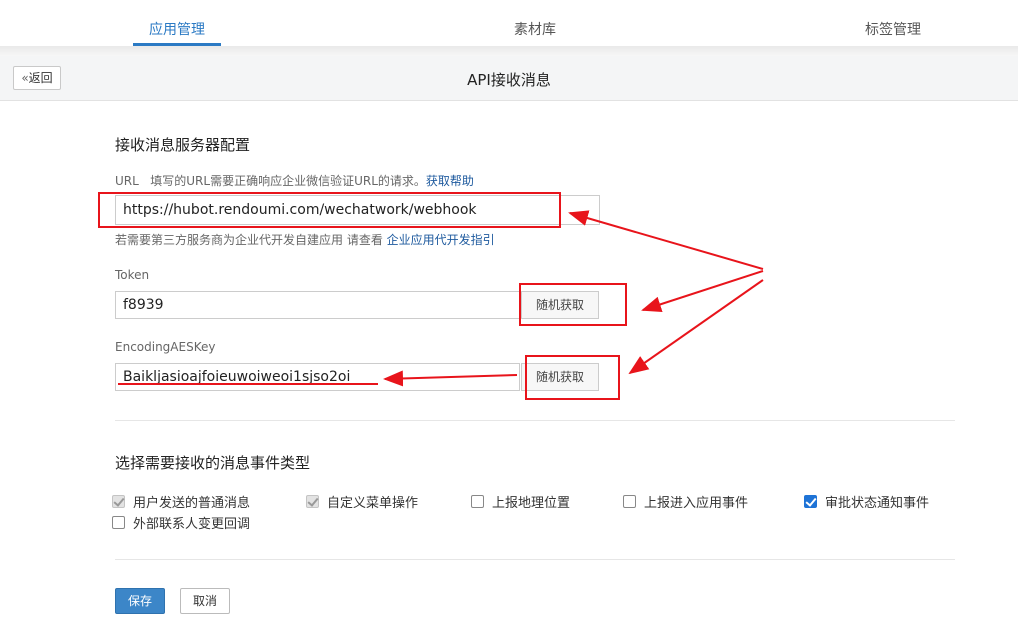 The width and height of the screenshot is (1018, 639). Describe the element at coordinates (127, 181) in the screenshot. I see `url-label: URL` at that location.